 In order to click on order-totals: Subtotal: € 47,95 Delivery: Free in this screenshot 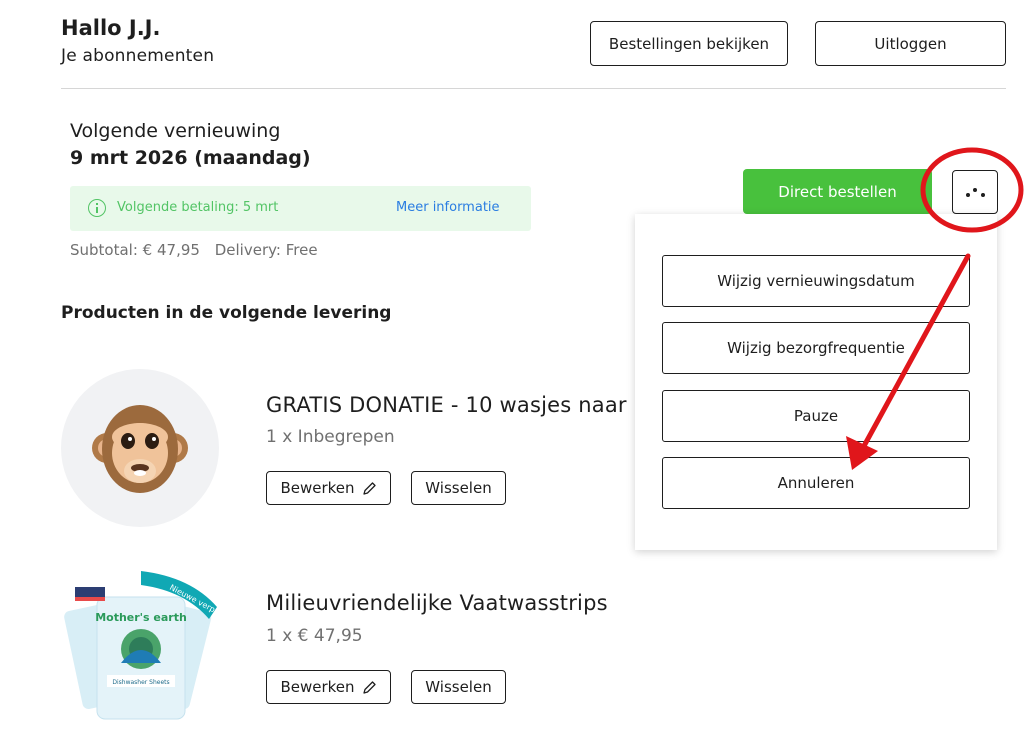, I will do `click(199, 250)`.